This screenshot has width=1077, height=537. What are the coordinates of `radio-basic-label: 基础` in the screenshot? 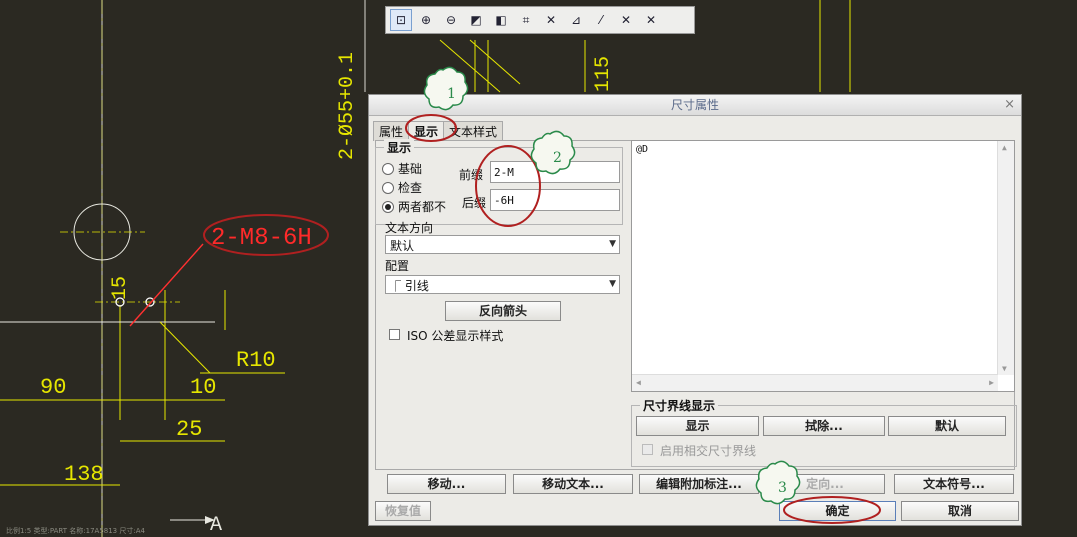 It's located at (410, 169).